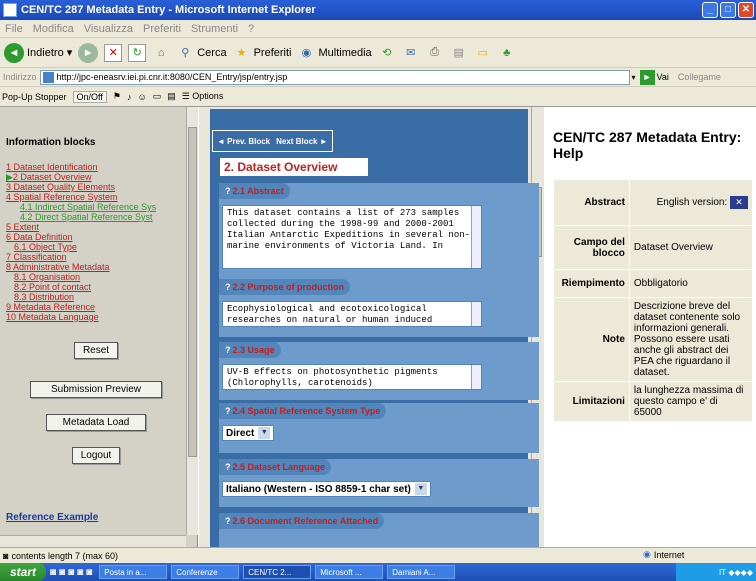 The width and height of the screenshot is (756, 581). I want to click on popup-onoff-button: On/Off, so click(89, 96).